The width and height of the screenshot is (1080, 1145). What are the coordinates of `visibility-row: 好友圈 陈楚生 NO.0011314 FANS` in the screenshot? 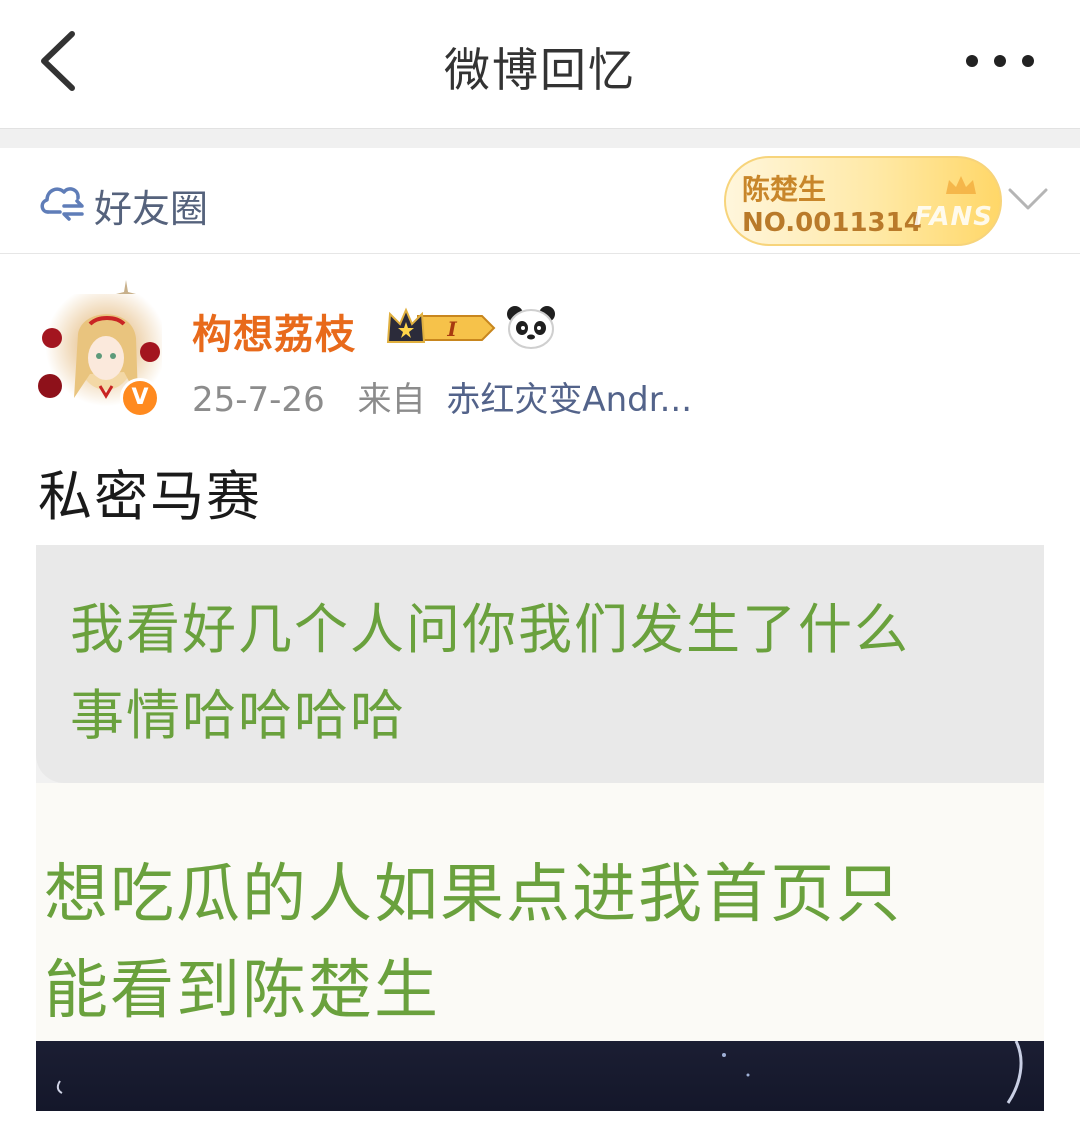 It's located at (540, 201).